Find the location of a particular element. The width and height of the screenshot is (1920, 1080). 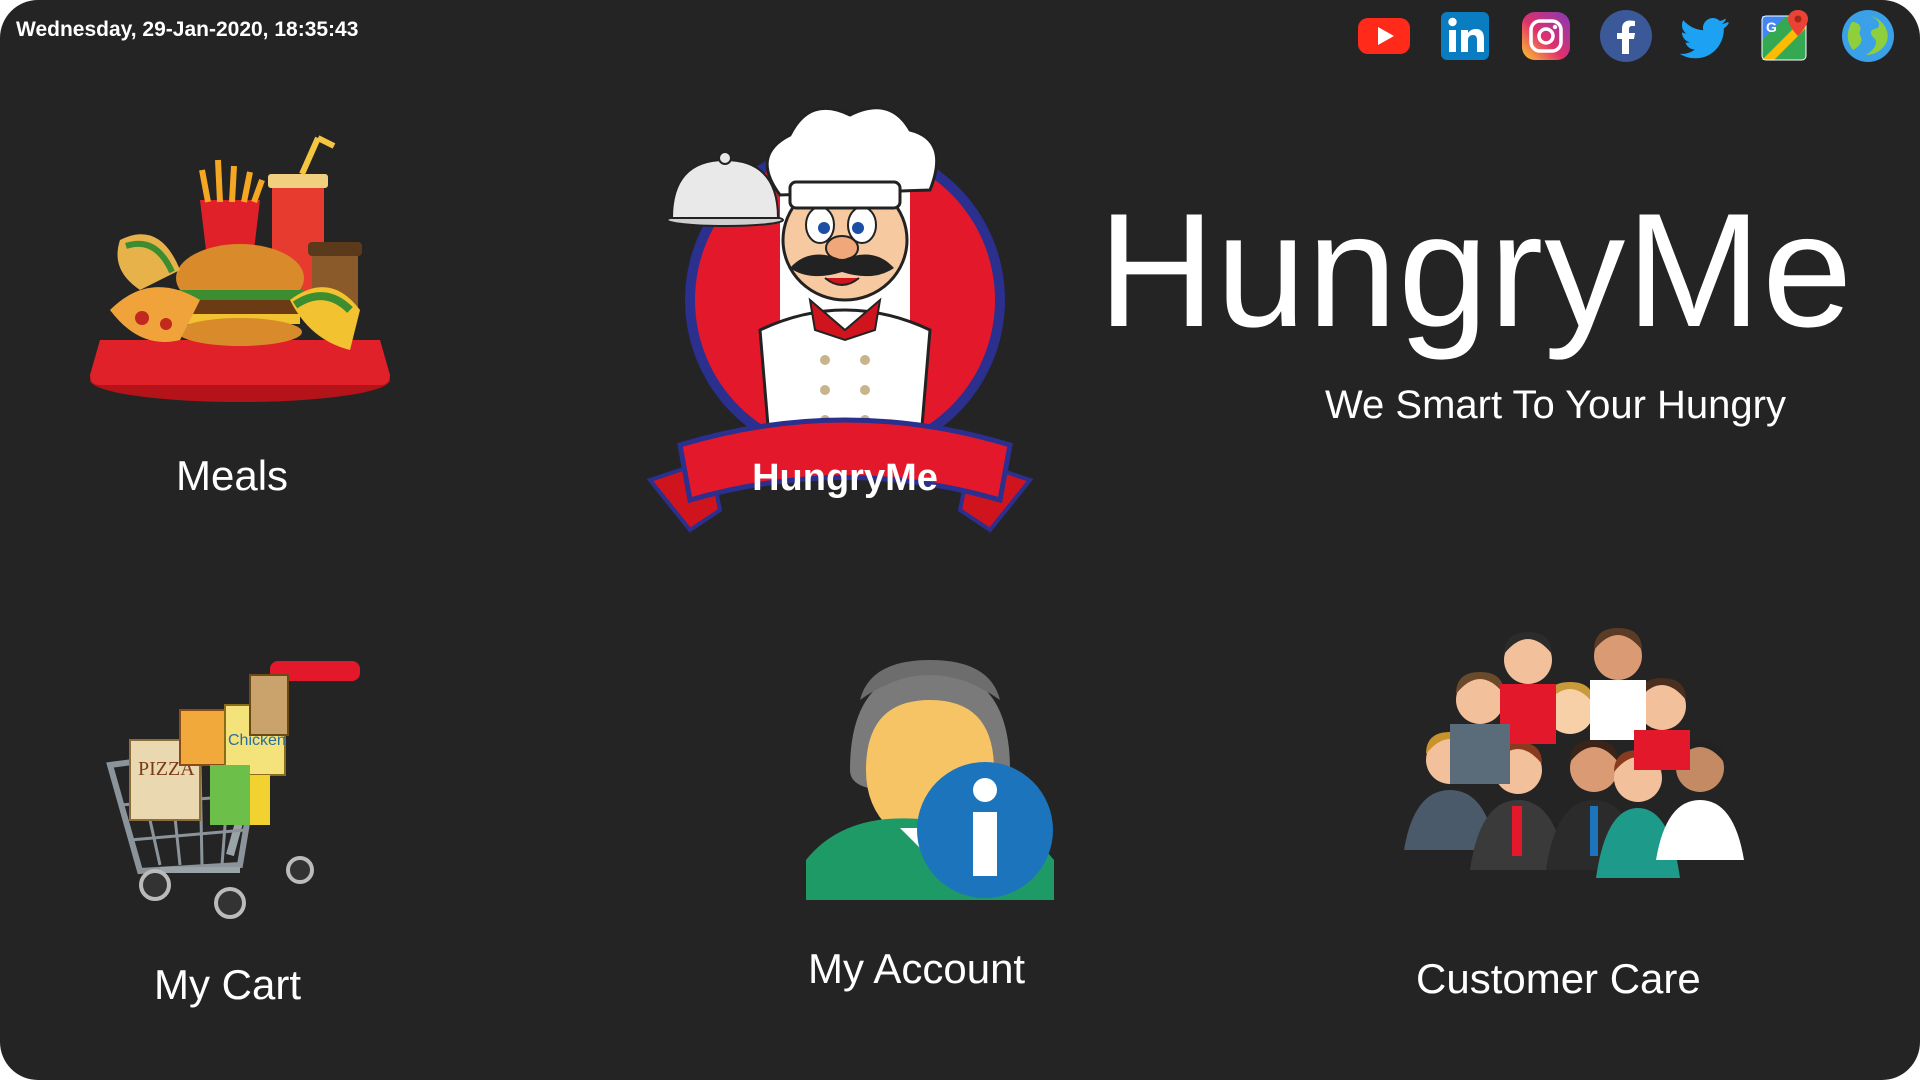

logo-banner-text: HungryMe is located at coordinates (845, 478).